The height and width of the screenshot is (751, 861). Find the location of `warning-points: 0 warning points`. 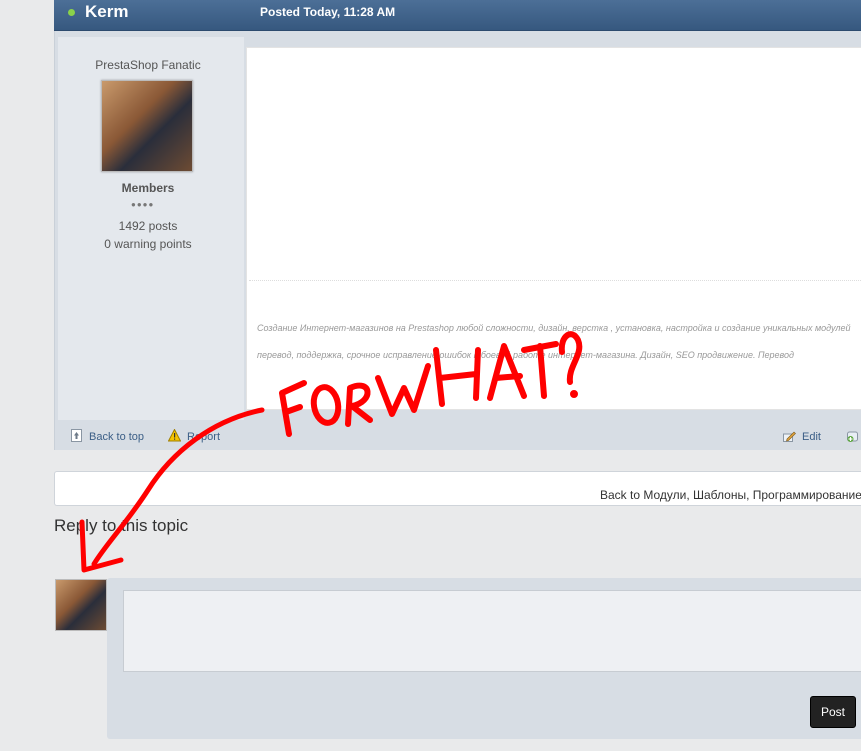

warning-points: 0 warning points is located at coordinates (148, 244).